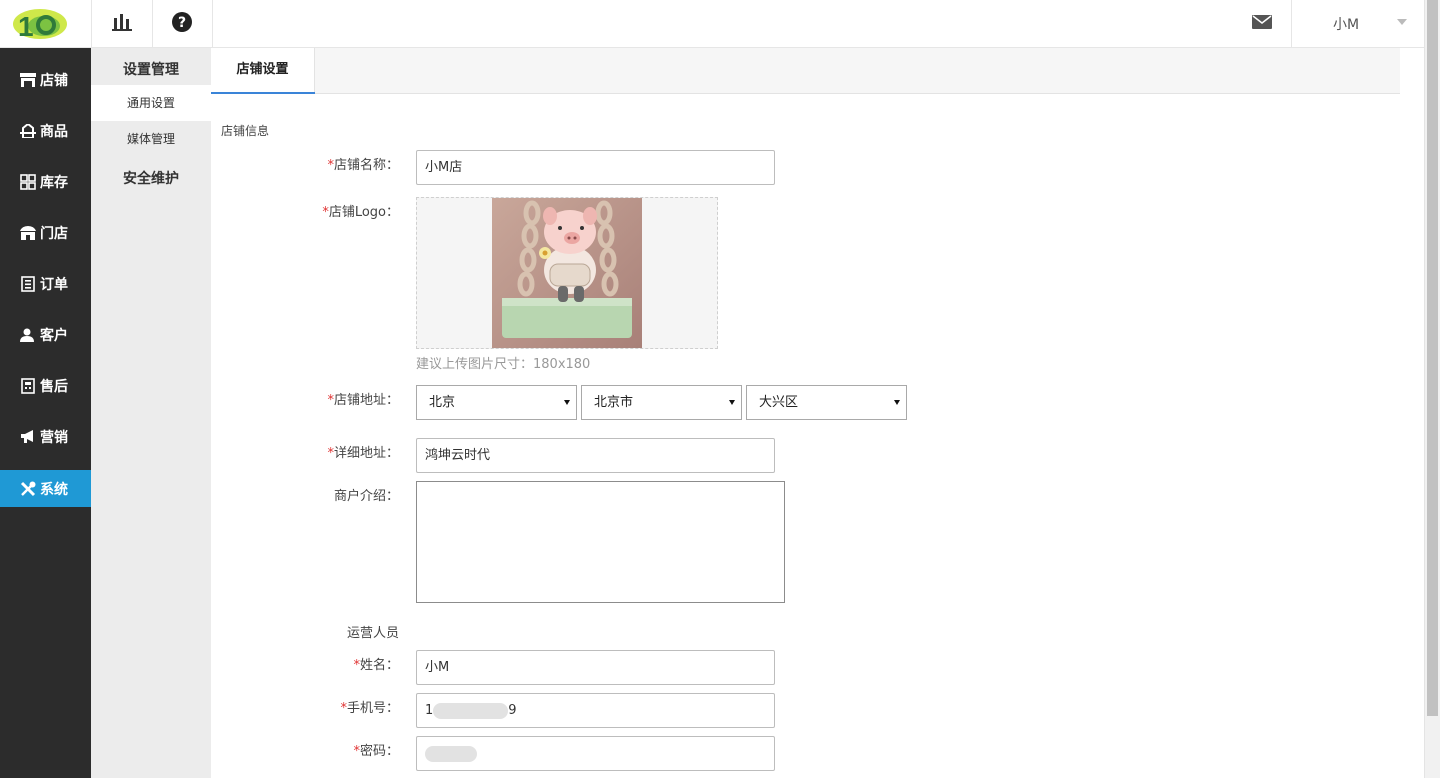  I want to click on name-input: 小M, so click(595, 667).